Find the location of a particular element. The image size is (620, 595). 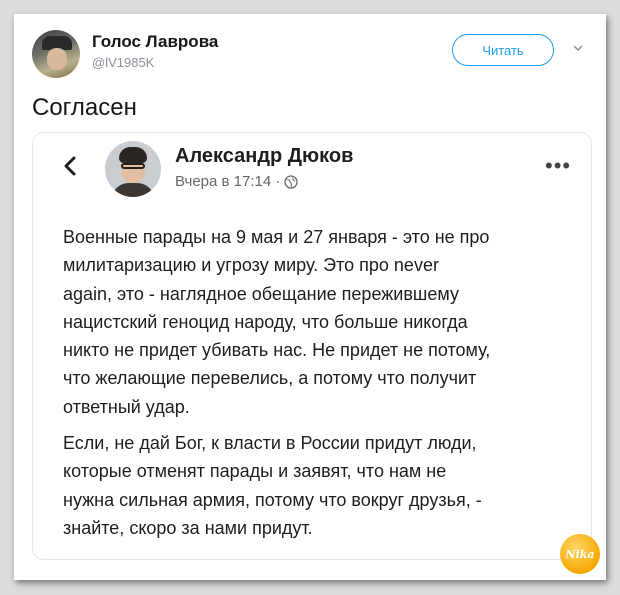

post-timestamp: Вчера в 17:14 · is located at coordinates (228, 181).